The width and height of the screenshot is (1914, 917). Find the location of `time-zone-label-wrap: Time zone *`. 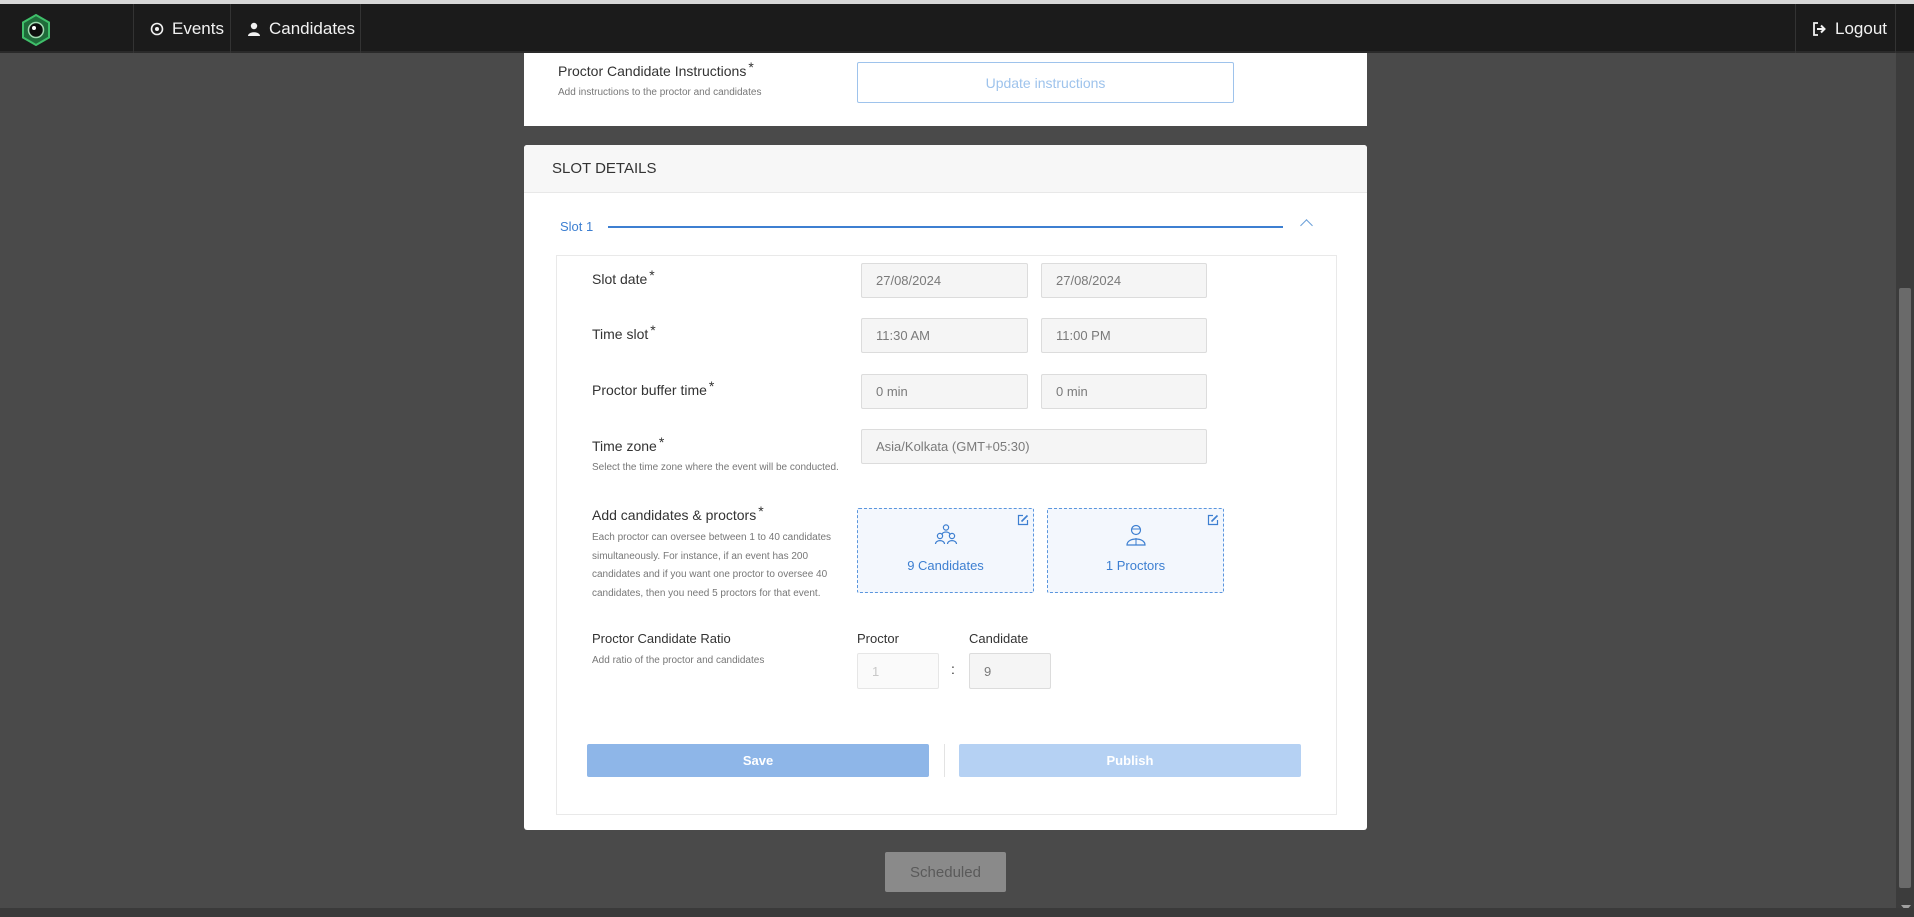

time-zone-label-wrap: Time zone * is located at coordinates (628, 445).